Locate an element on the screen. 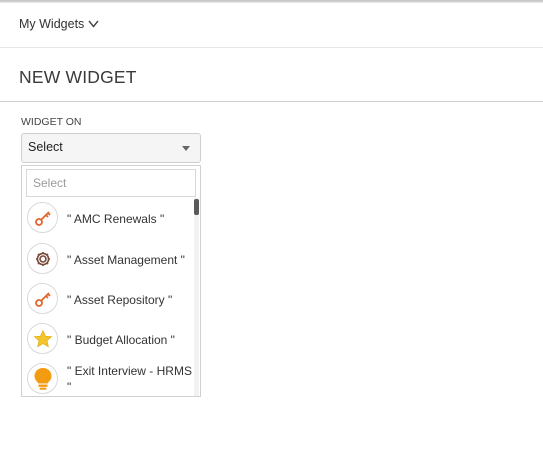 The height and width of the screenshot is (458, 543). my-widgets-label: My Widgets is located at coordinates (52, 24).